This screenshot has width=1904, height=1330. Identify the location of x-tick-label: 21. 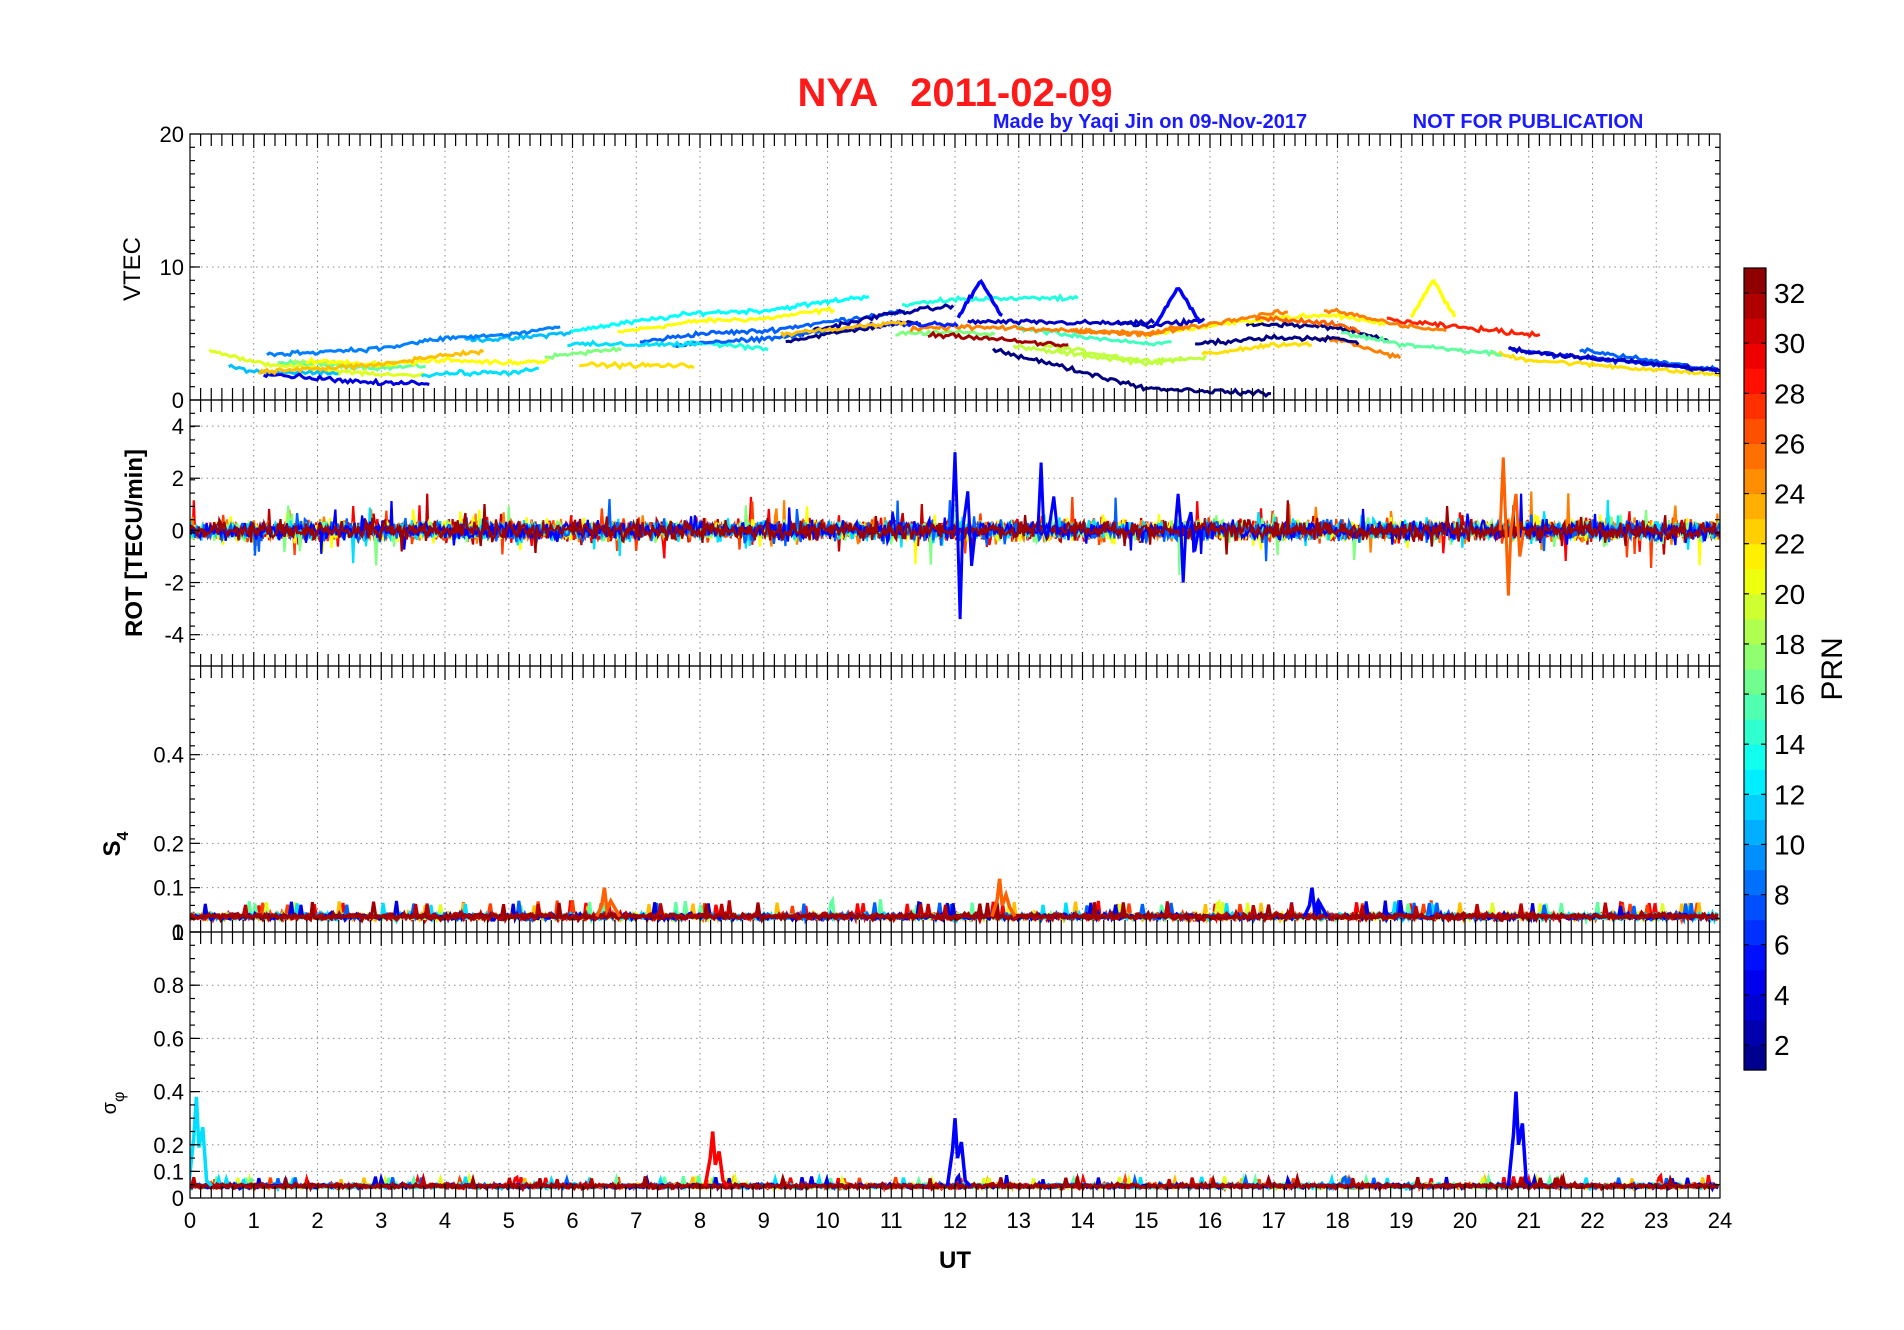
(1529, 1220).